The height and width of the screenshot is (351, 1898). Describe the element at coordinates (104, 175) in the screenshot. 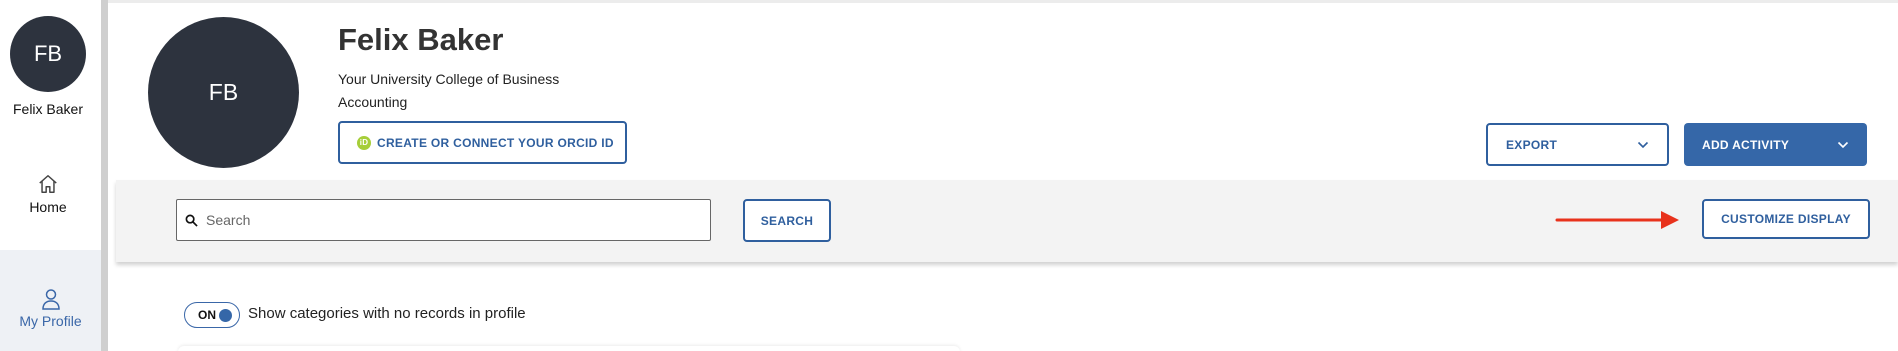

I see `sidebar-divider` at that location.